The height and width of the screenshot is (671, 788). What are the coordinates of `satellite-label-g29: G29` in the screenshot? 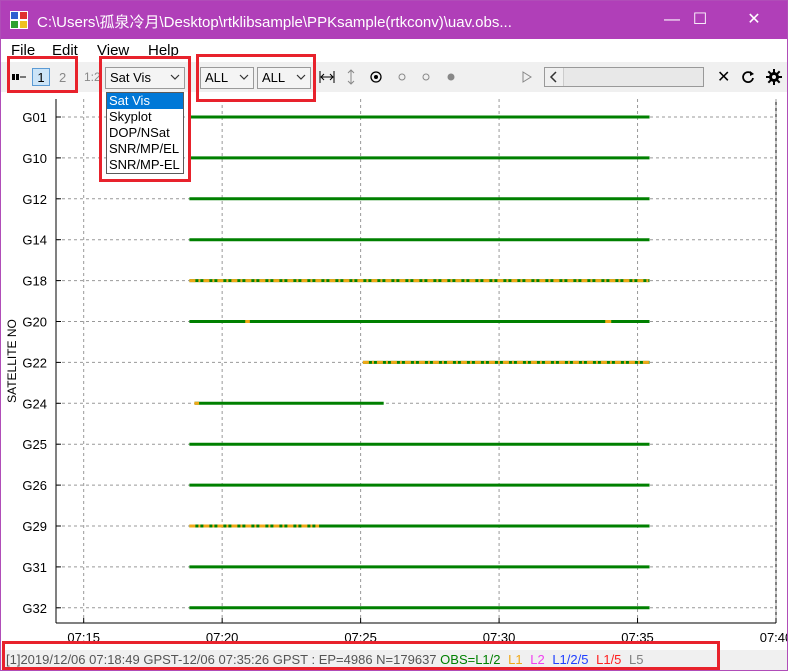 It's located at (34, 526).